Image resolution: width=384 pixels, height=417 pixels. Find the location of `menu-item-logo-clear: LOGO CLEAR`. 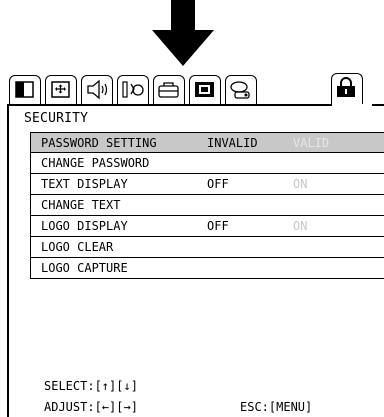

menu-item-logo-clear: LOGO CLEAR is located at coordinates (207, 247).